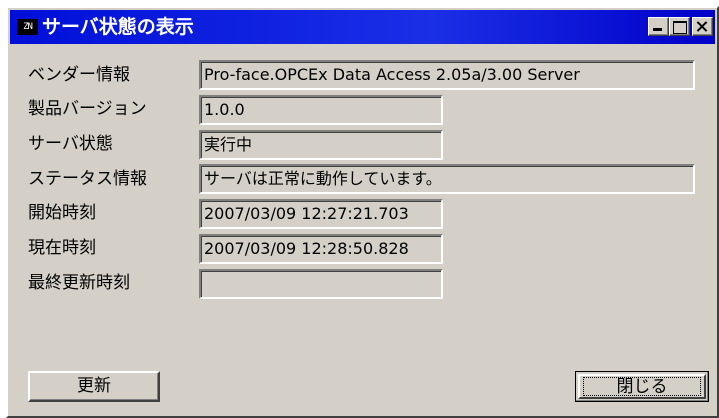  What do you see at coordinates (321, 284) in the screenshot?
I see `last-update-time-field` at bounding box center [321, 284].